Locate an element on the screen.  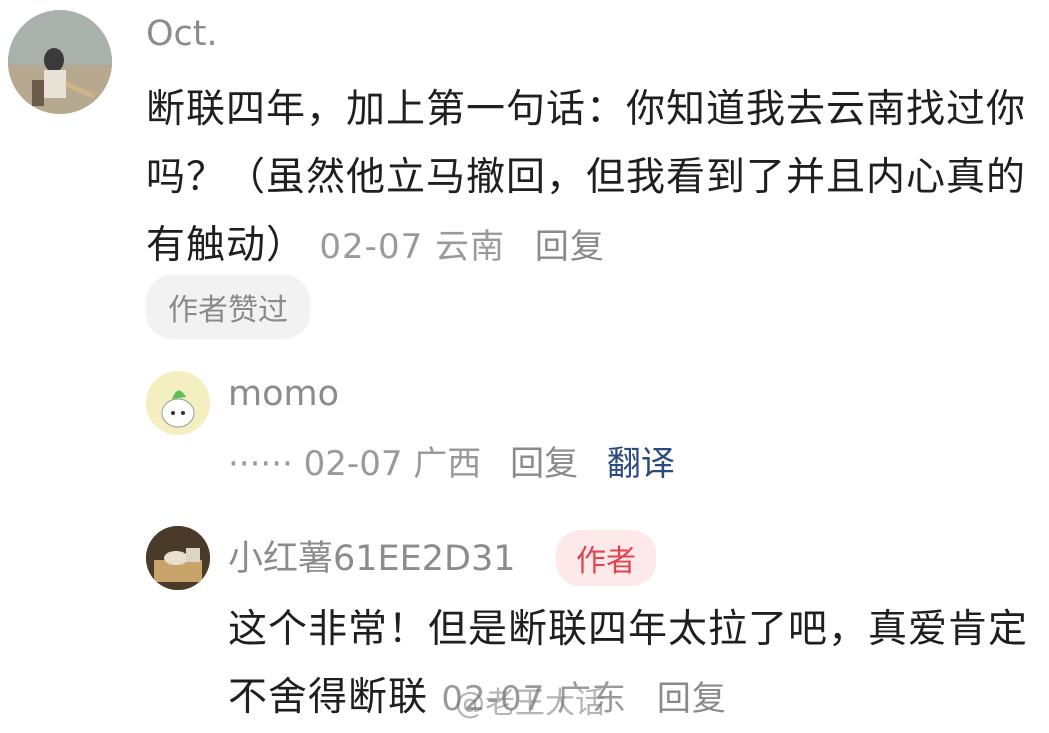
avatar-cartoon-icon is located at coordinates (178, 403).